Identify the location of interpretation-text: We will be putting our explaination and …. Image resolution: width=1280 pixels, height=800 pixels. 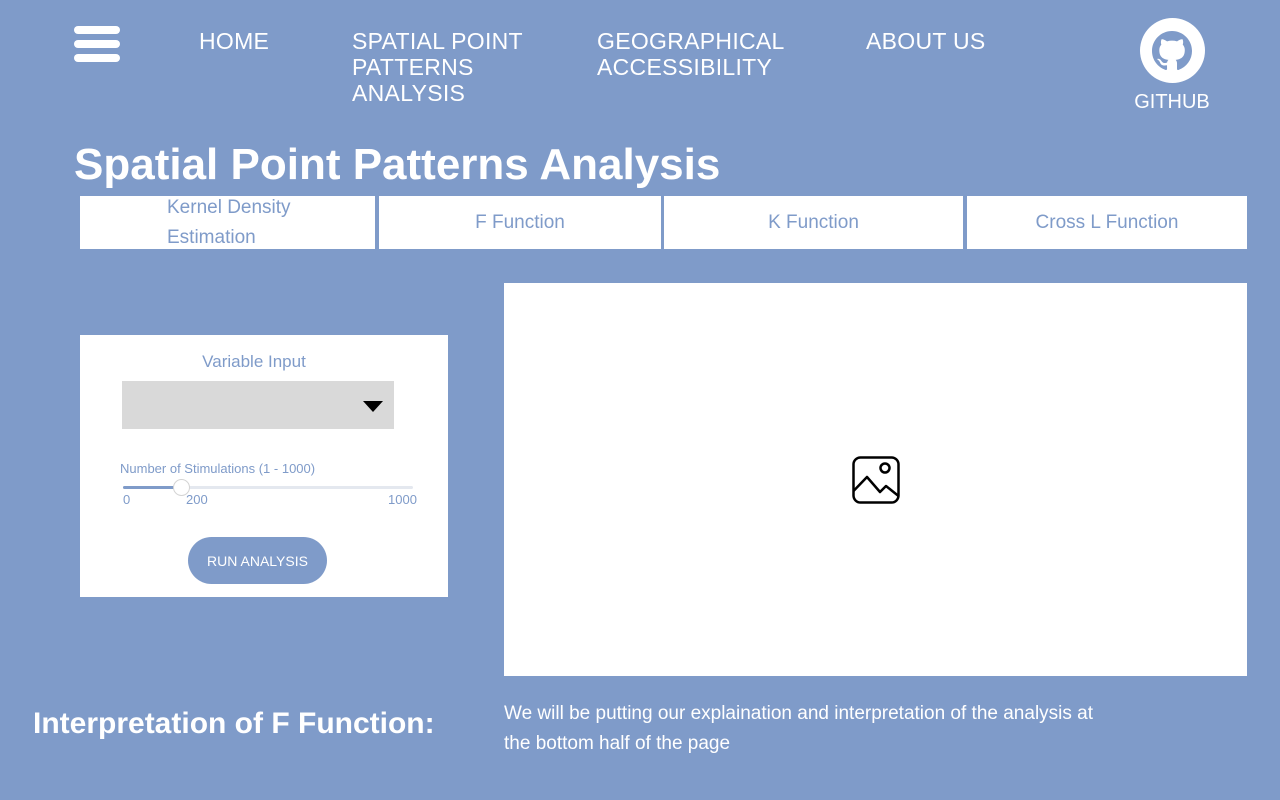
(799, 728).